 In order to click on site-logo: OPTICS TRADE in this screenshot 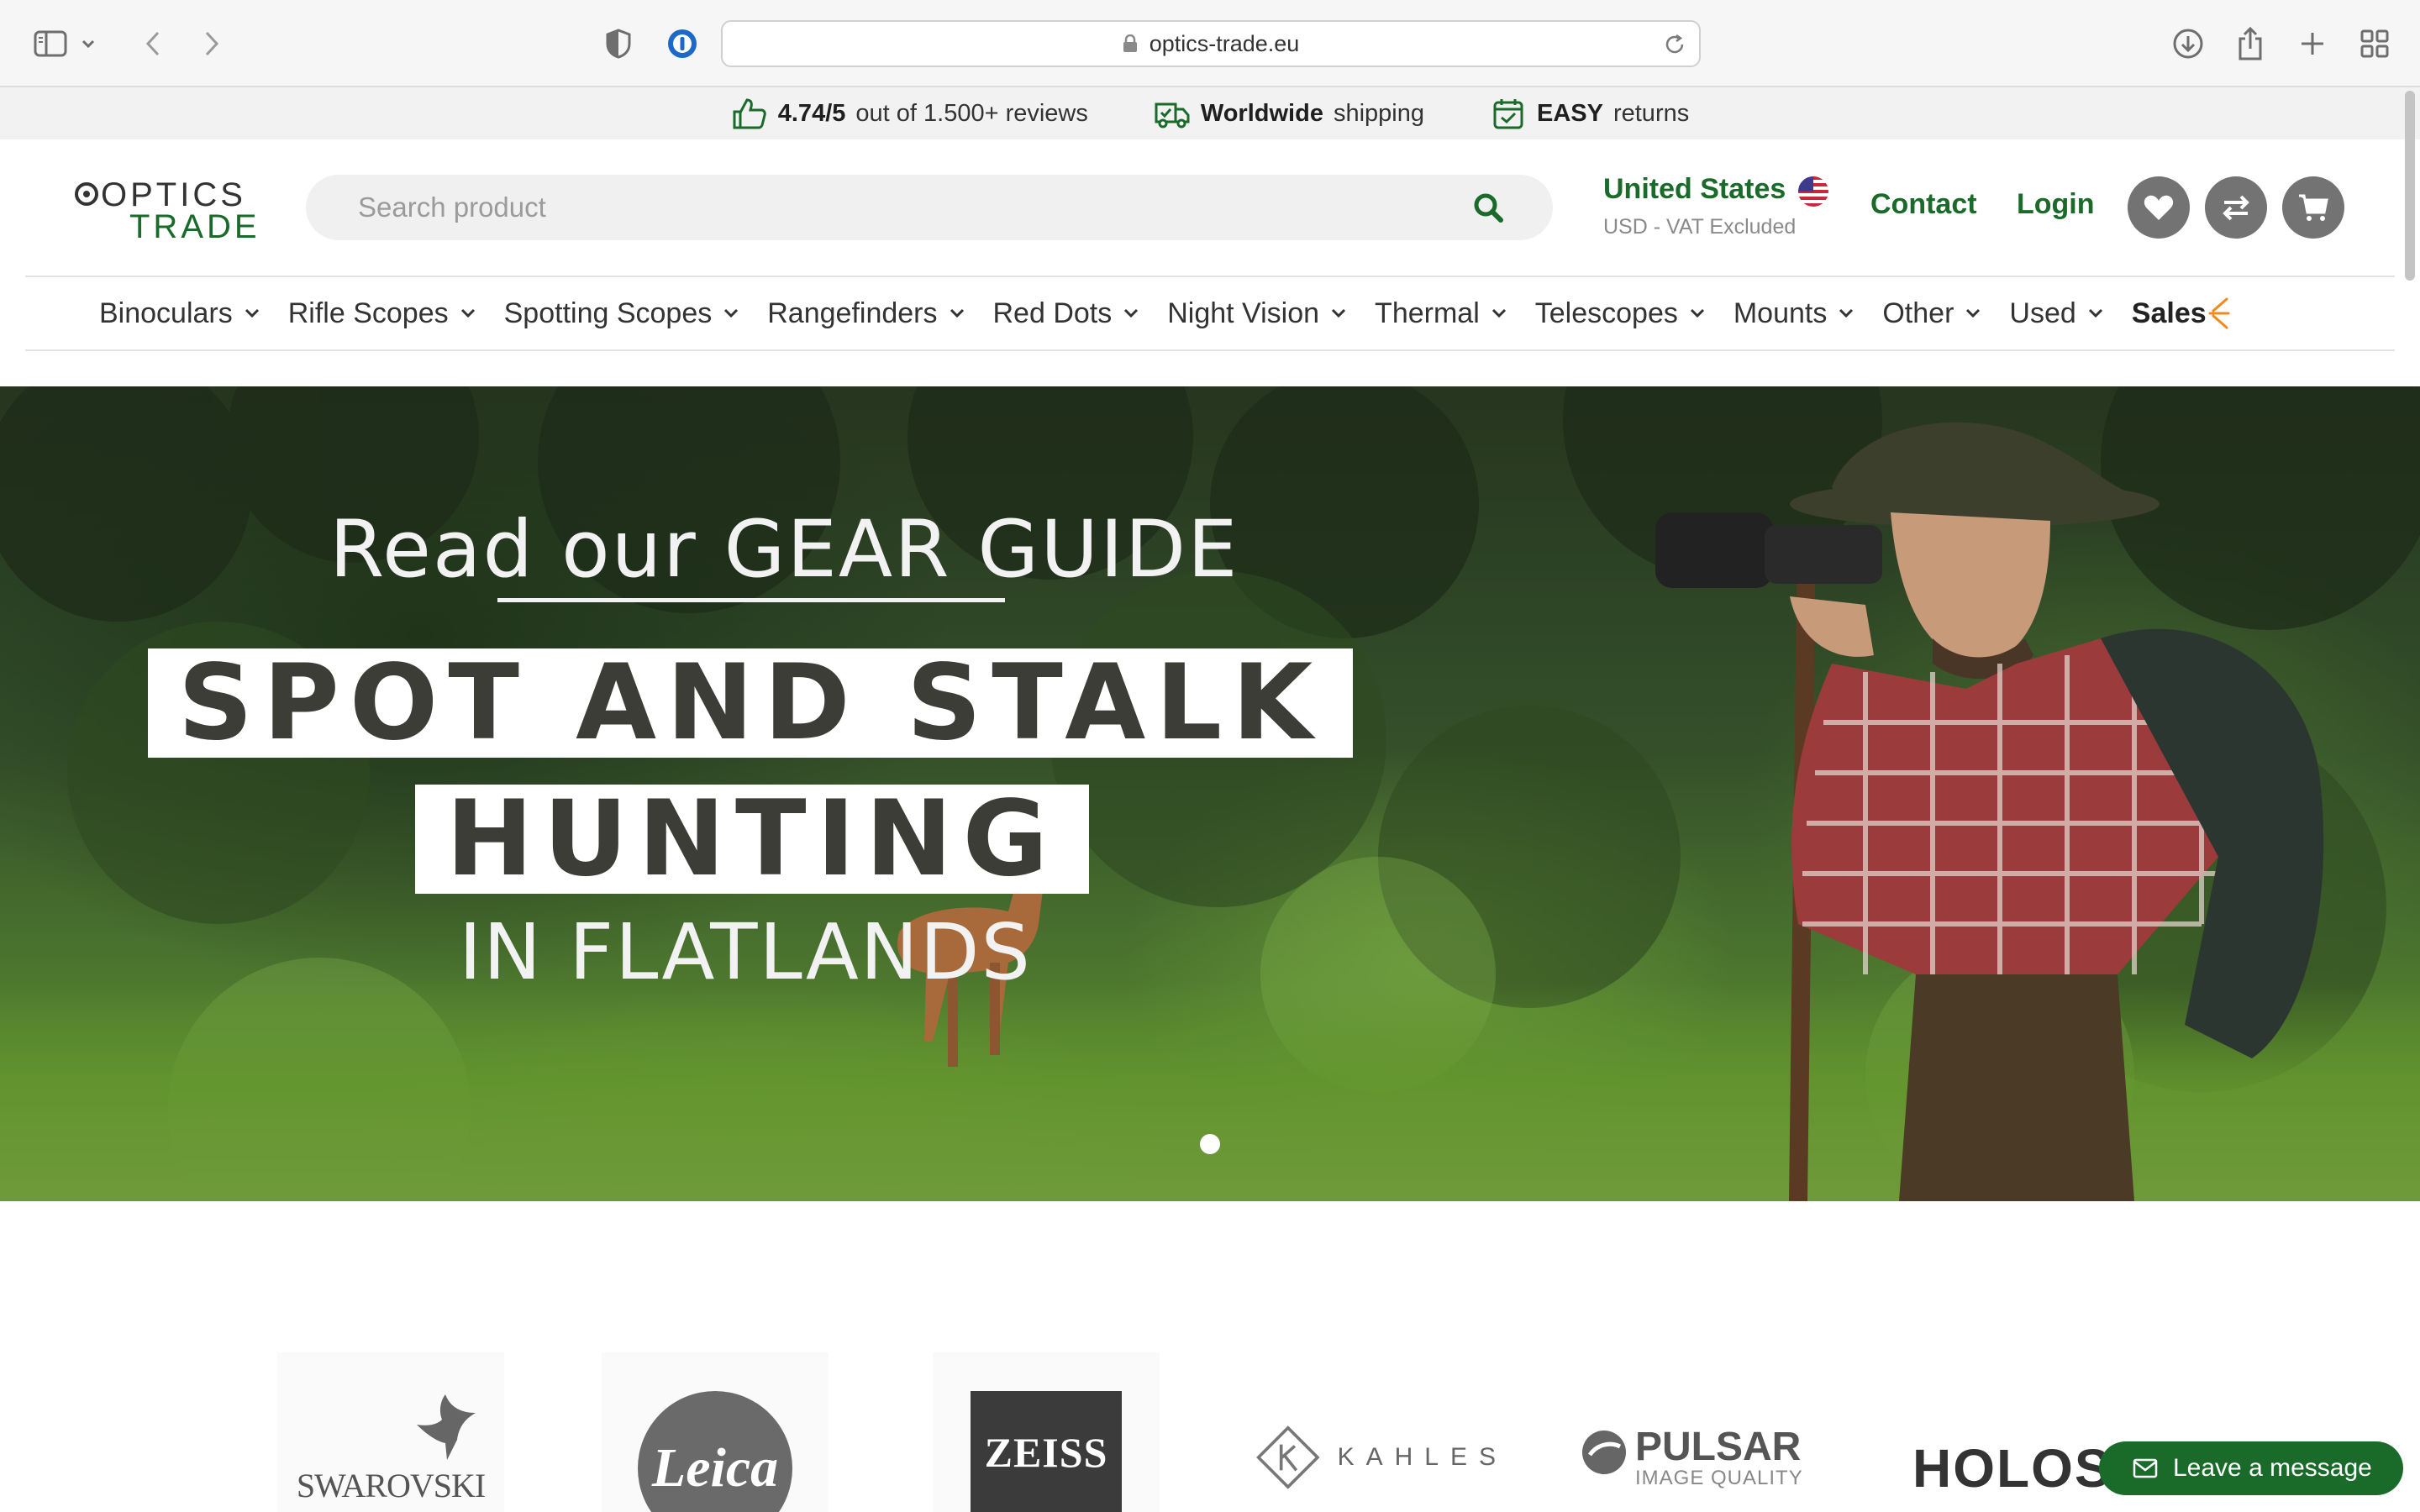, I will do `click(170, 211)`.